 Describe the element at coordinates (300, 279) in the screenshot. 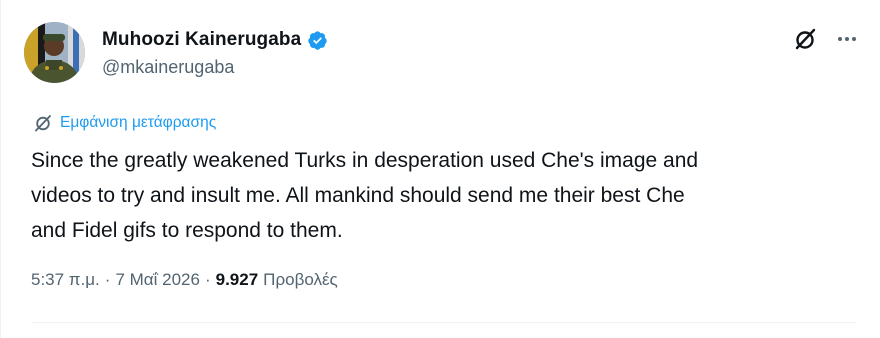

I see `views-label: Προβολές` at that location.